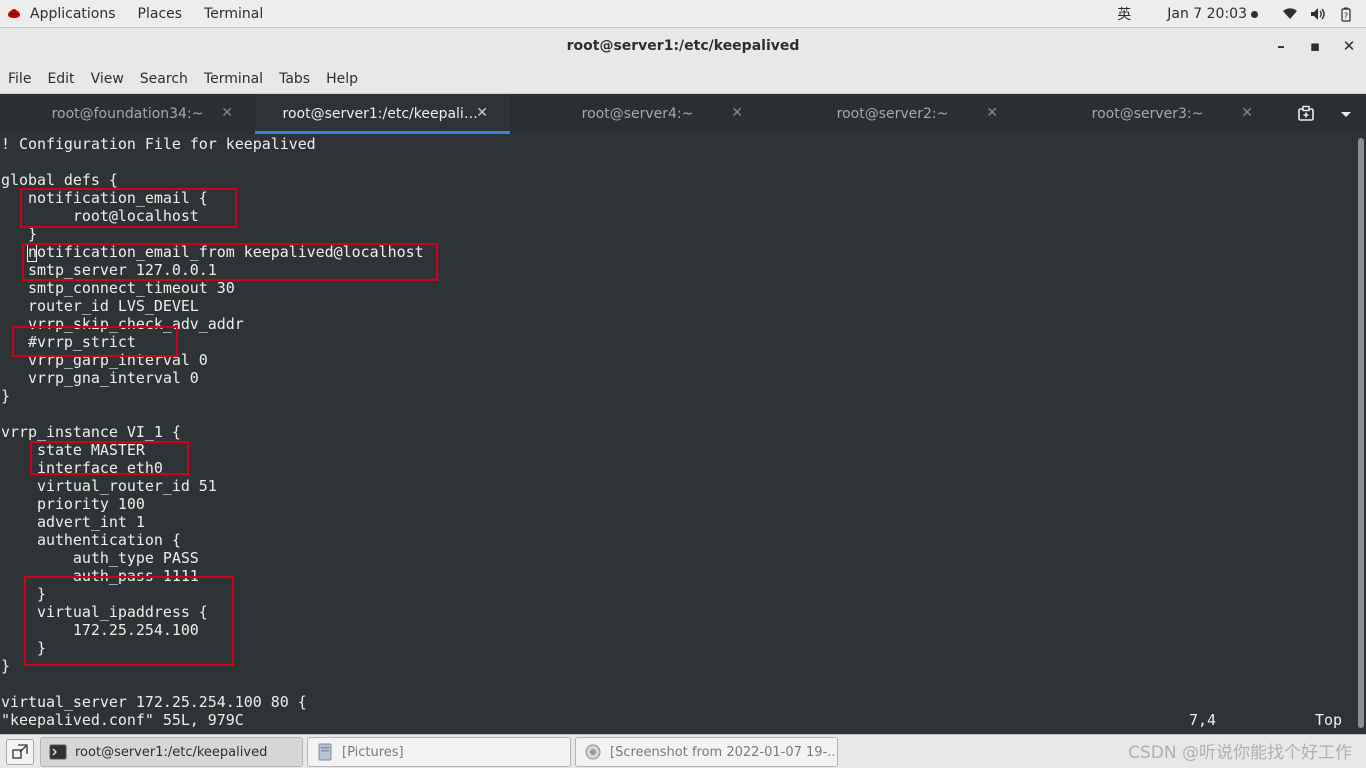 The width and height of the screenshot is (1366, 768). What do you see at coordinates (1281, 46) in the screenshot?
I see `minimize-button: –` at bounding box center [1281, 46].